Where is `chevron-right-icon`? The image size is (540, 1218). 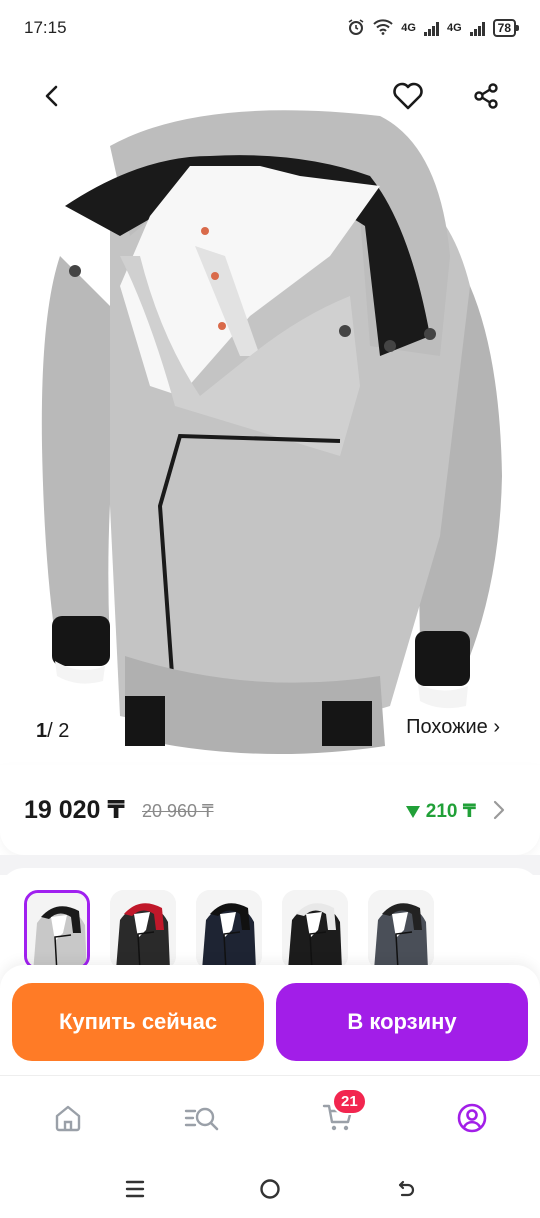
chevron-right-icon is located at coordinates (499, 812).